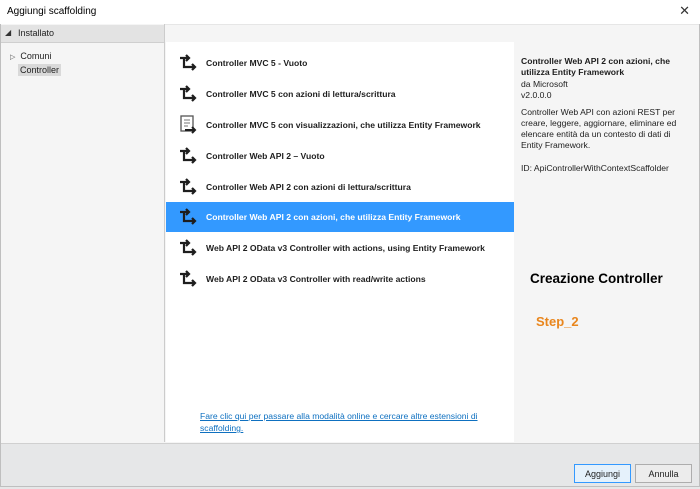 This screenshot has width=700, height=489. Describe the element at coordinates (557, 321) in the screenshot. I see `annotation-step: Step_2` at that location.